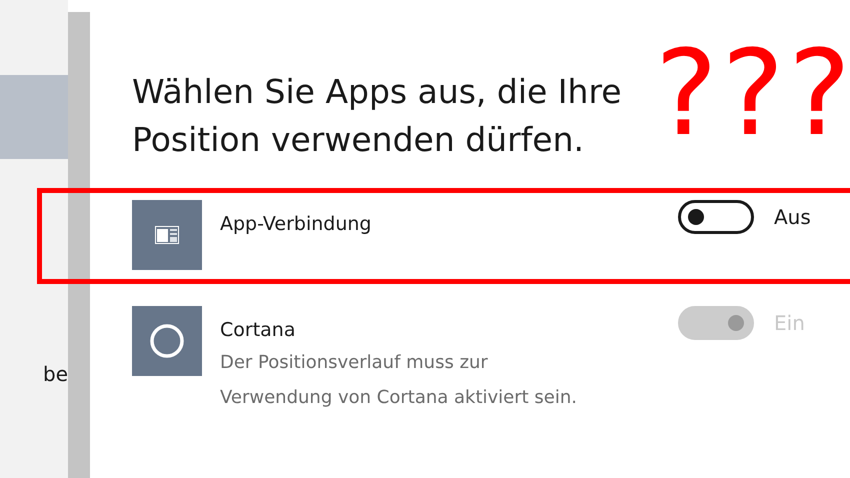  What do you see at coordinates (167, 235) in the screenshot?
I see `app-window-icon` at bounding box center [167, 235].